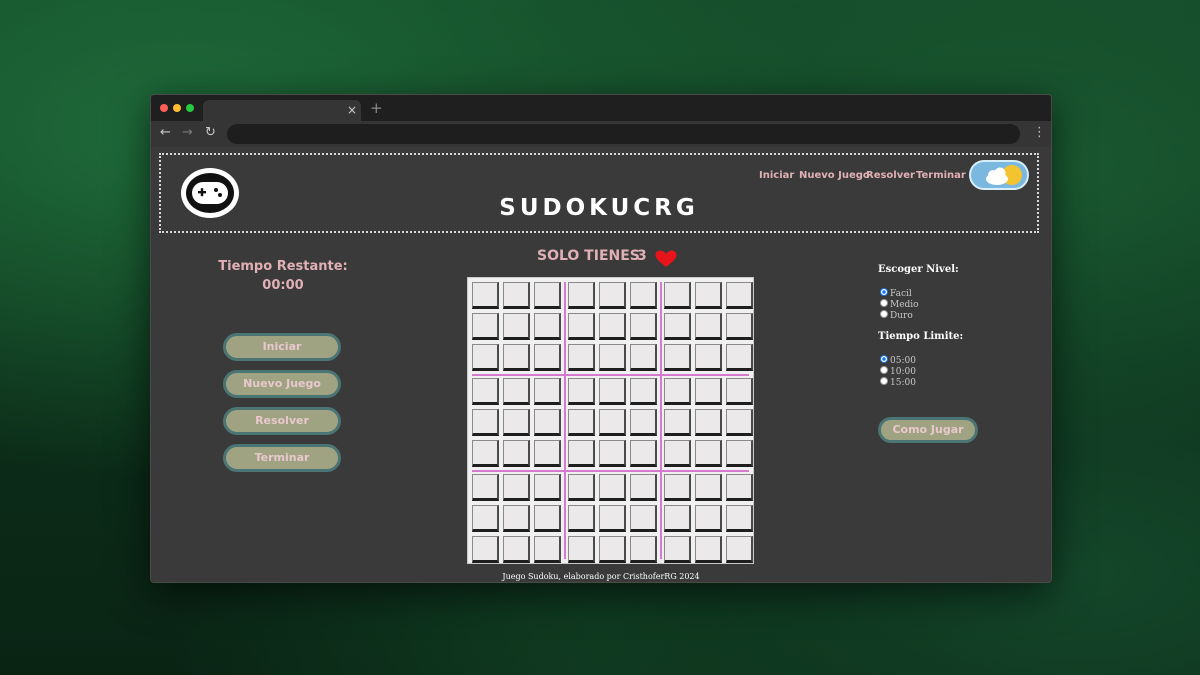 This screenshot has width=1200, height=675. I want to click on minimize-window-dot, so click(177, 108).